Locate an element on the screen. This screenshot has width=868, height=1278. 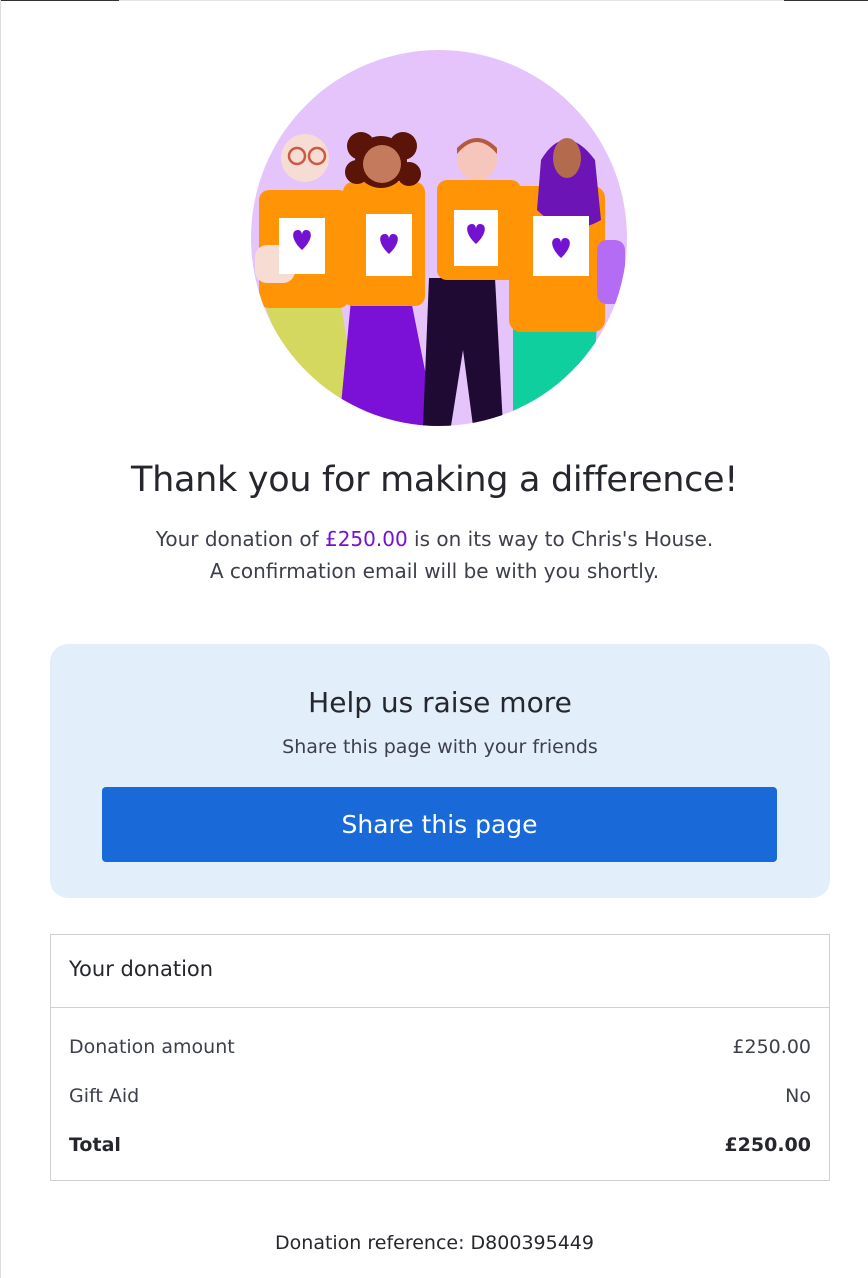
message-suffix: is on its way to Chris's House. is located at coordinates (560, 539).